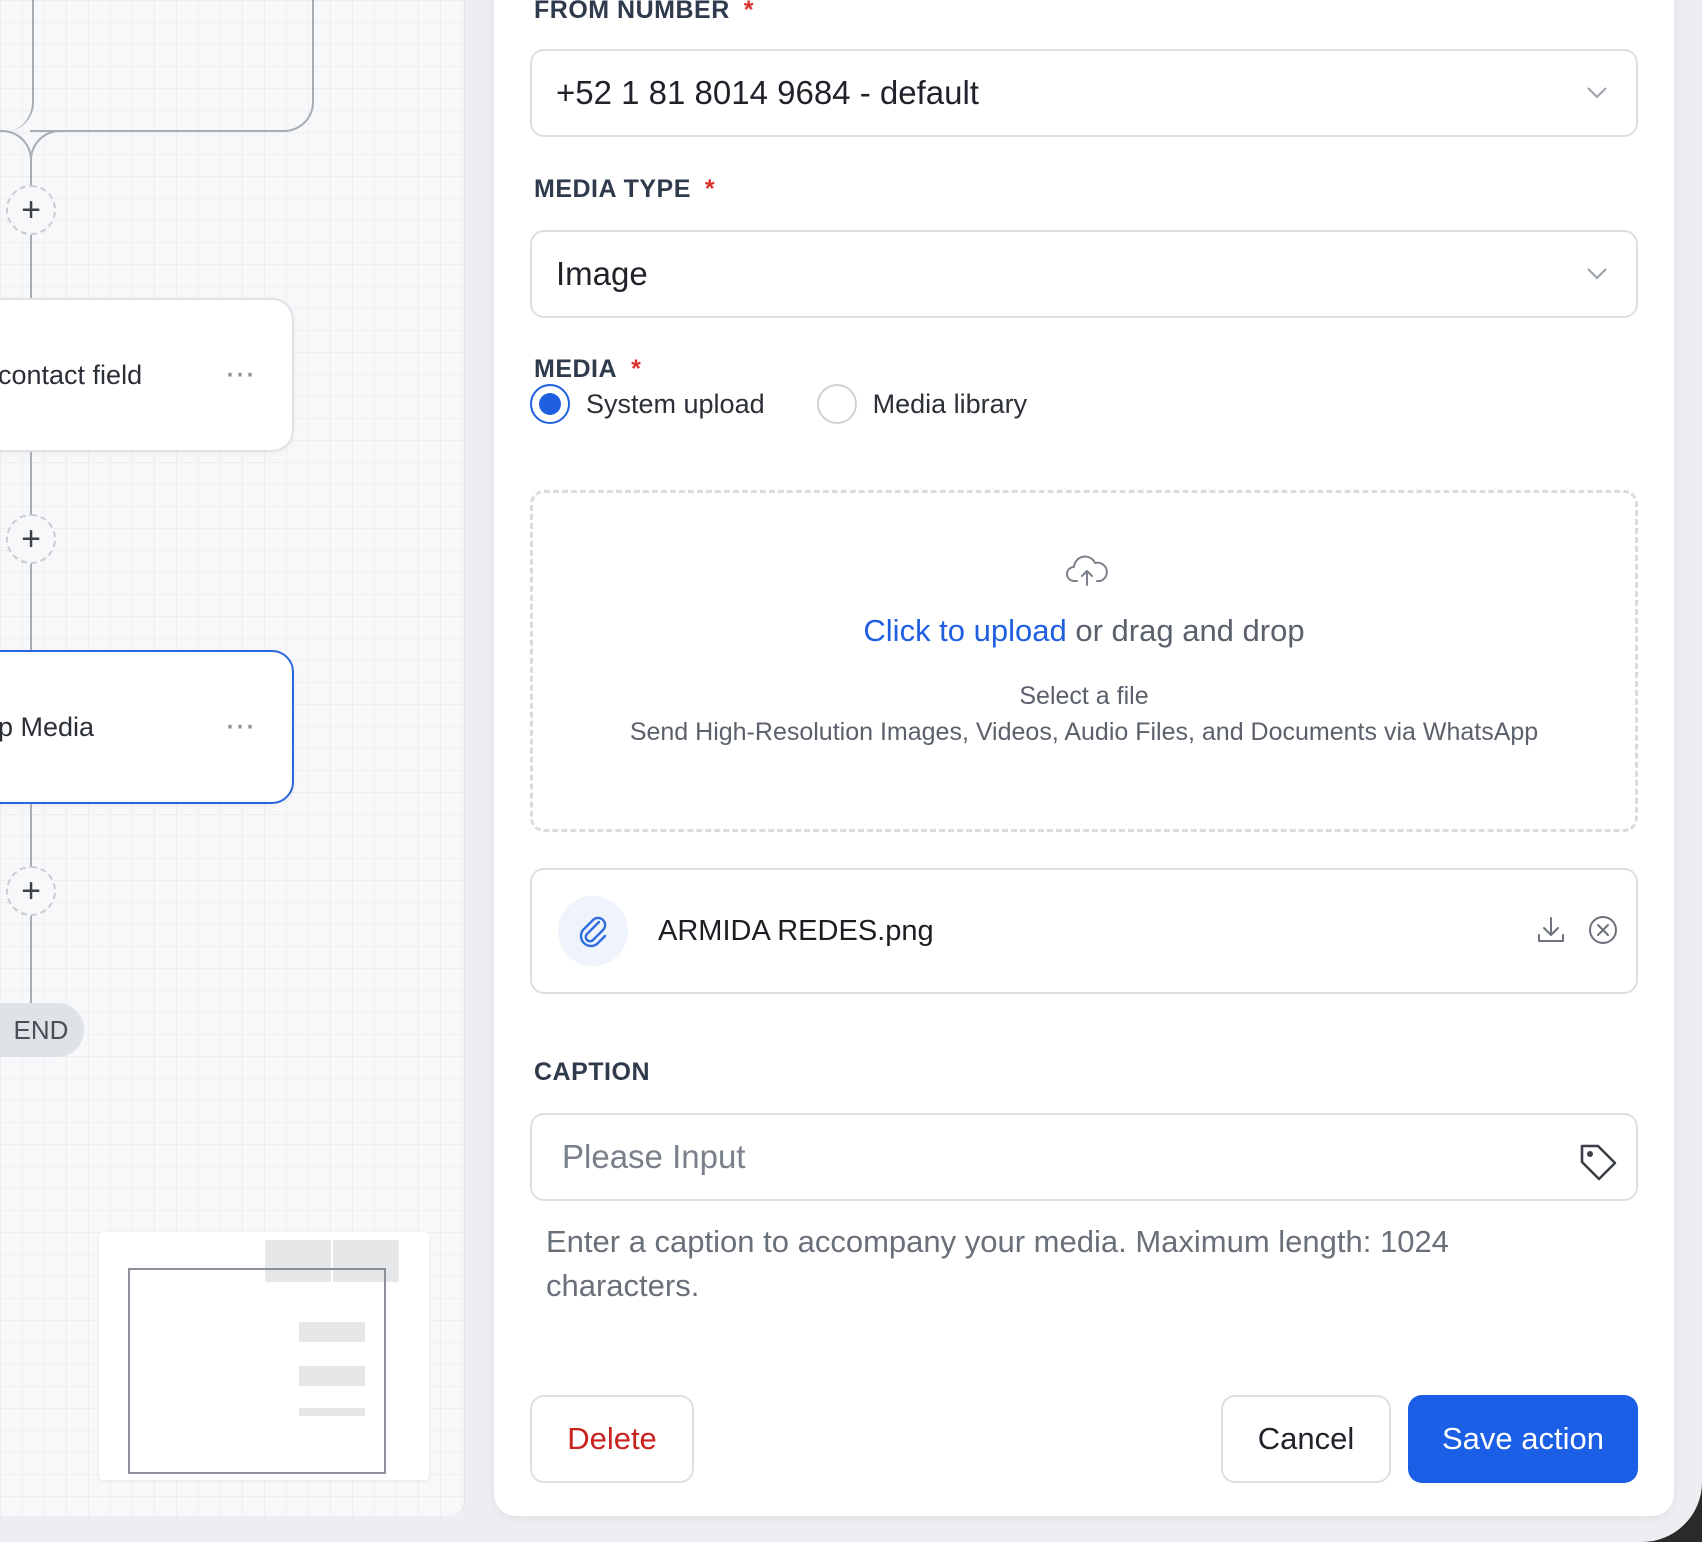  I want to click on tag-icon, so click(1598, 1162).